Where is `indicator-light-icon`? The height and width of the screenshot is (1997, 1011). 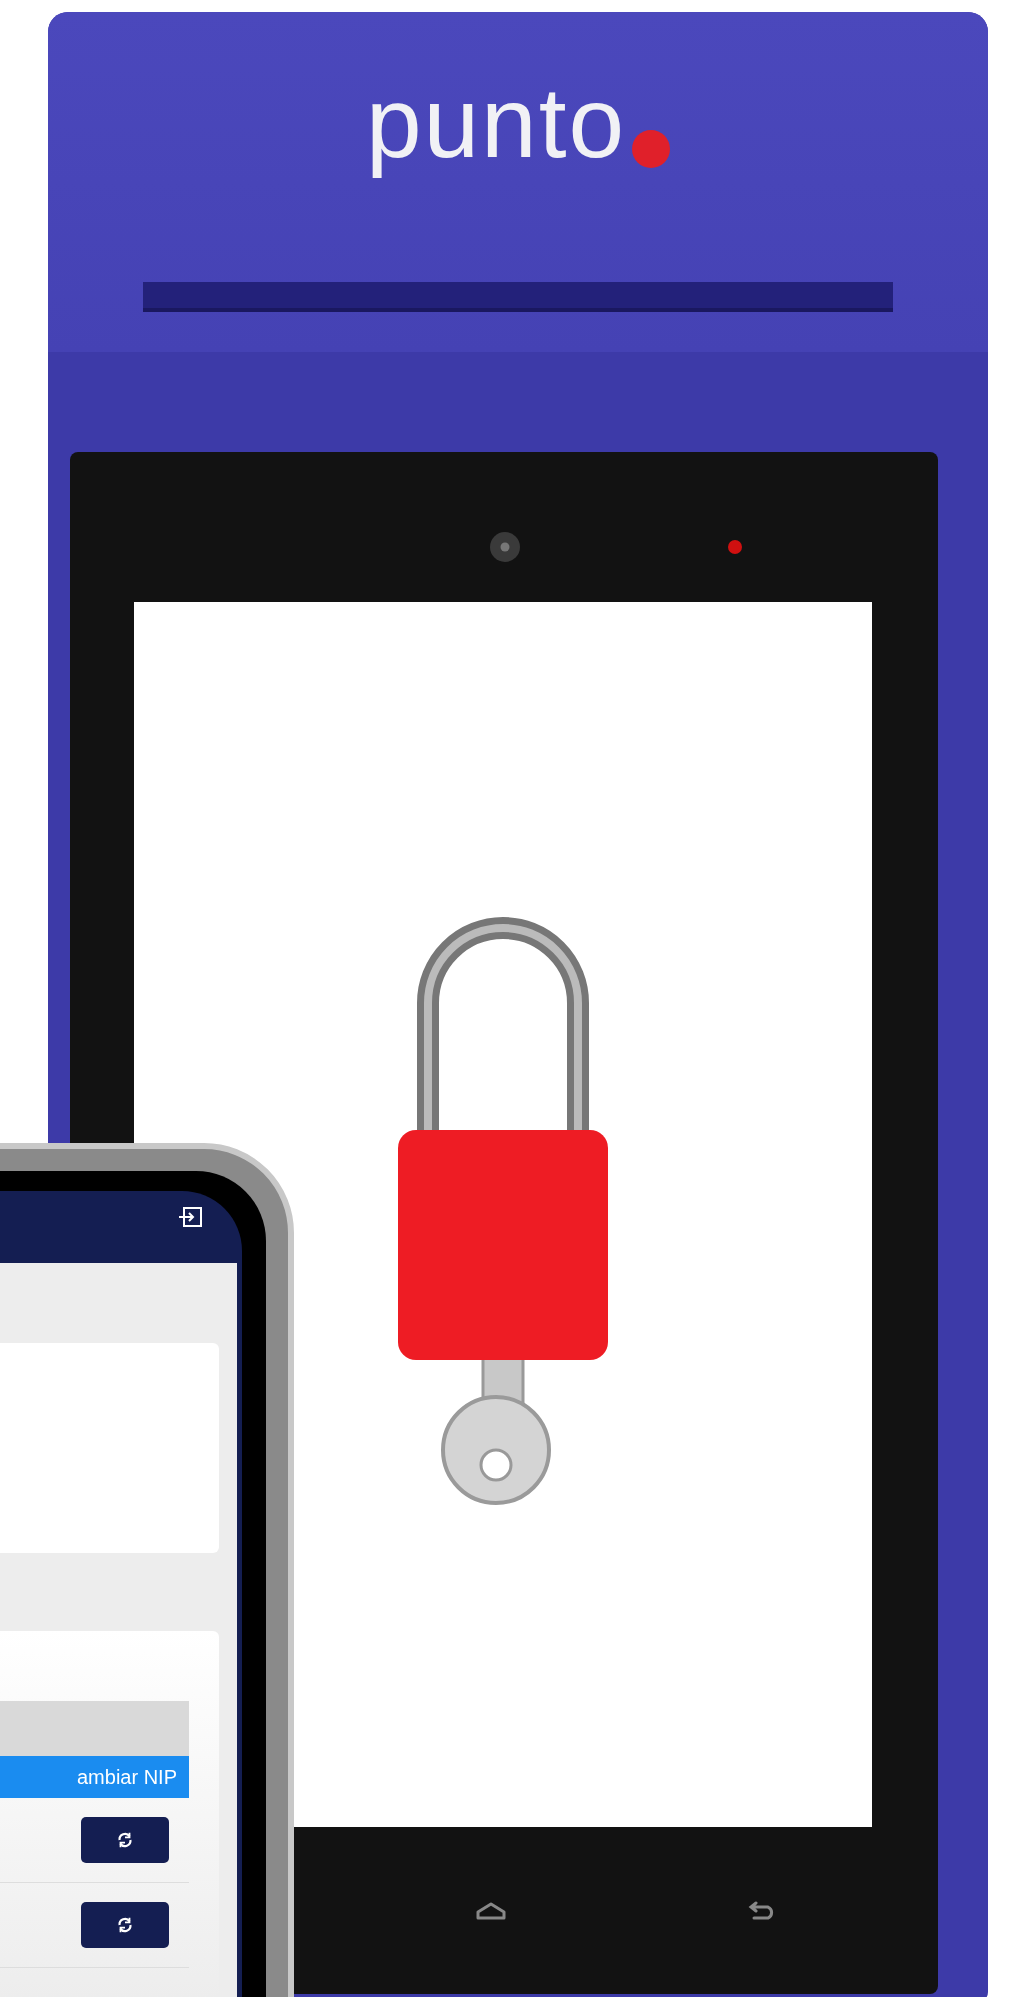 indicator-light-icon is located at coordinates (735, 547).